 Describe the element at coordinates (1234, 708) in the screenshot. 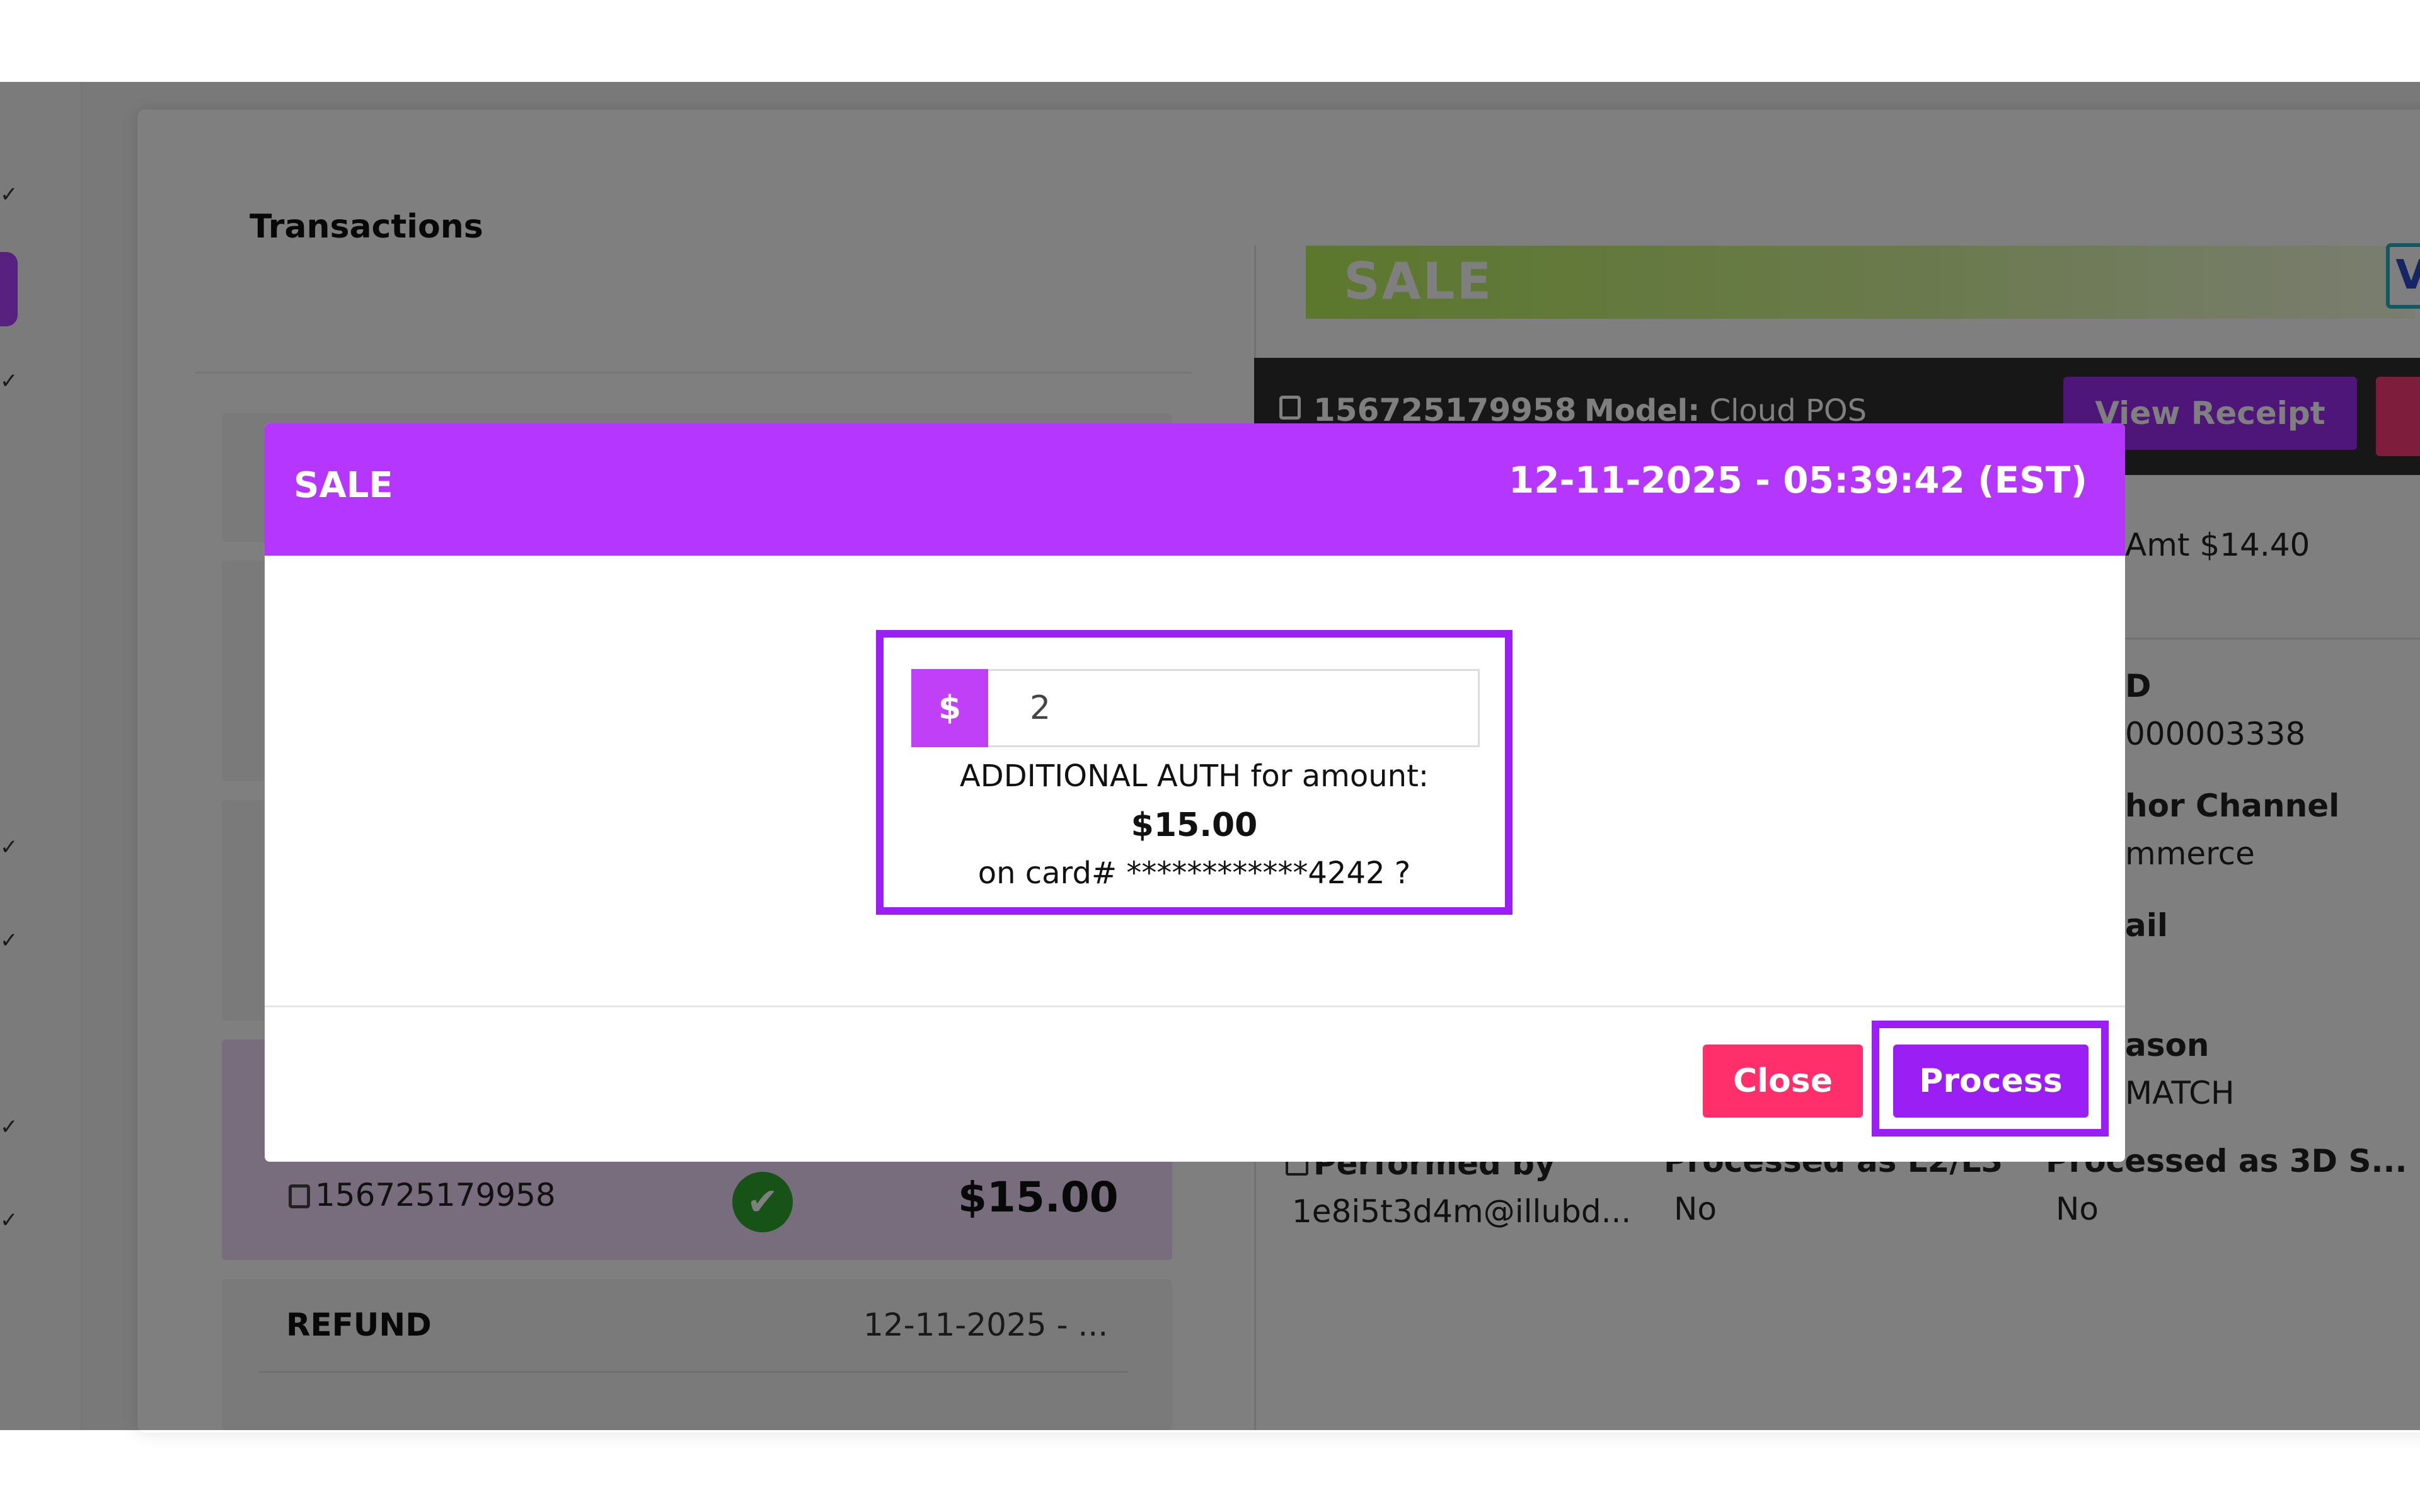

I see `additional-amount-input` at that location.